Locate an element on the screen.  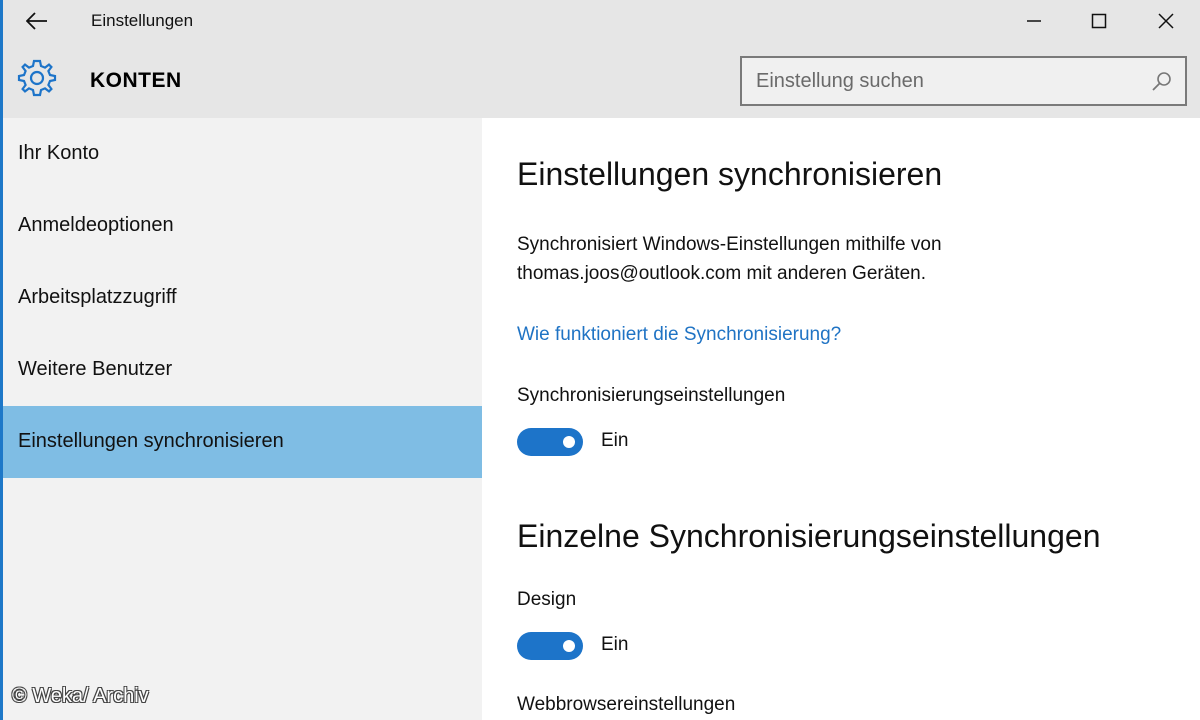
gear-icon is located at coordinates (37, 78).